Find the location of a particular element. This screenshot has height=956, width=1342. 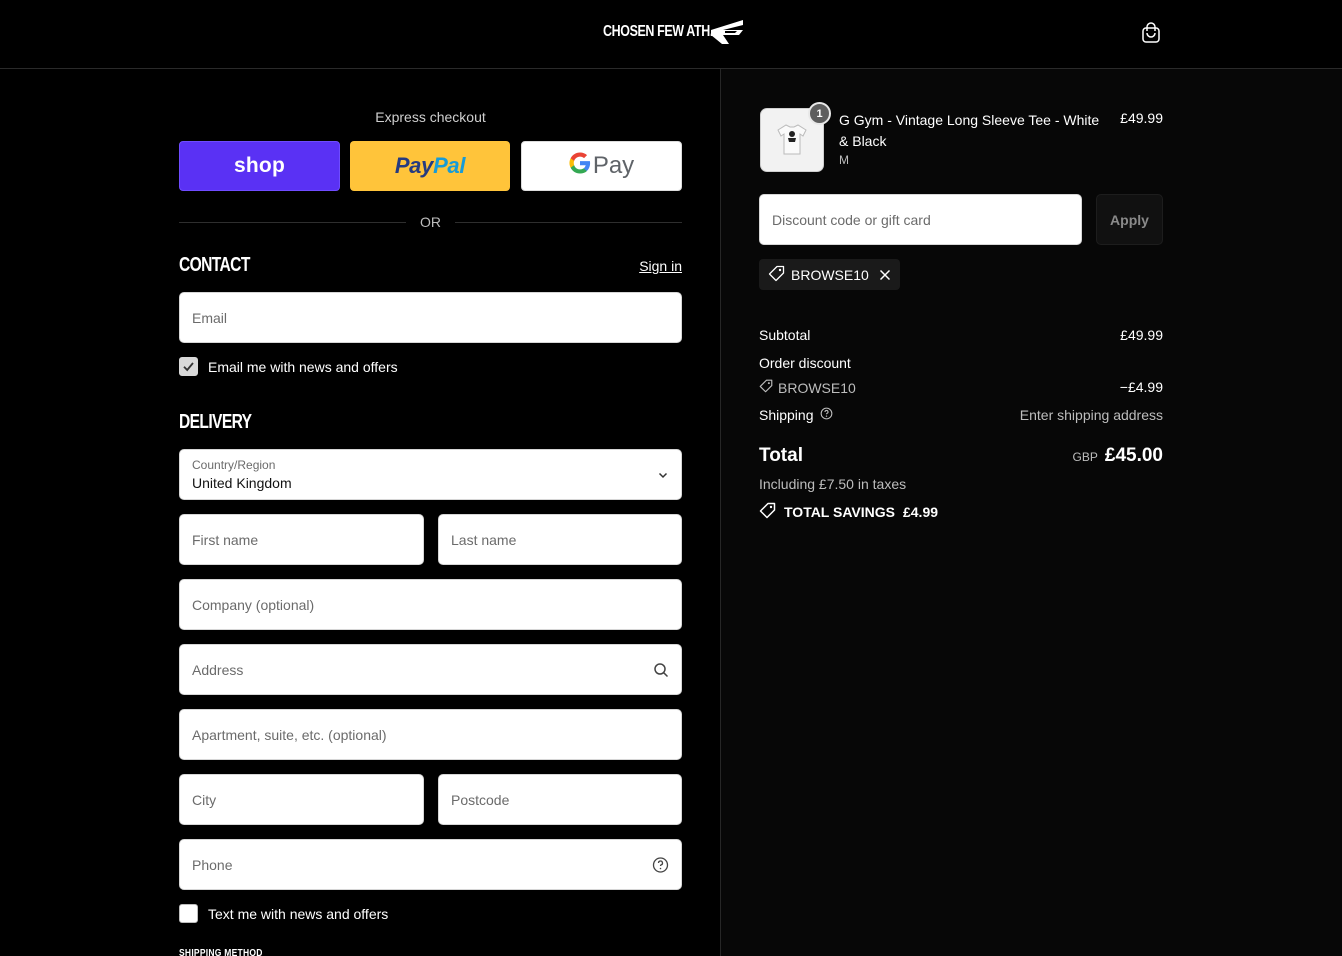

or-label: OR is located at coordinates (430, 222).